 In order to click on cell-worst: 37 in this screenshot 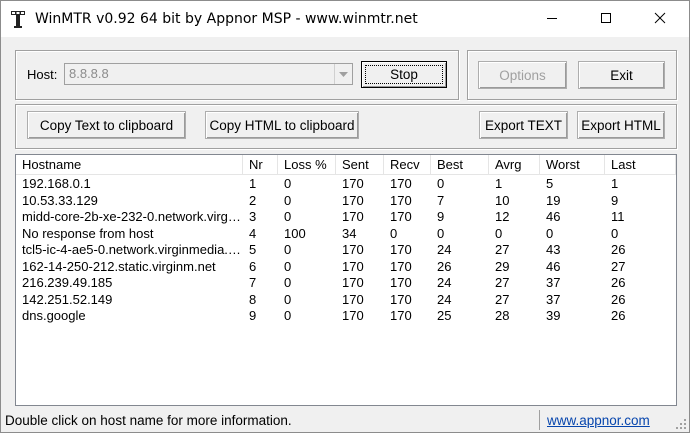, I will do `click(553, 299)`.